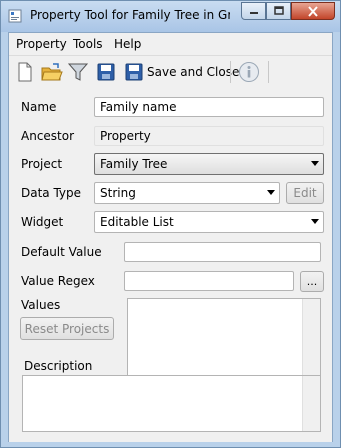 The width and height of the screenshot is (341, 448). What do you see at coordinates (58, 281) in the screenshot?
I see `value-regex-label: Value Regex` at bounding box center [58, 281].